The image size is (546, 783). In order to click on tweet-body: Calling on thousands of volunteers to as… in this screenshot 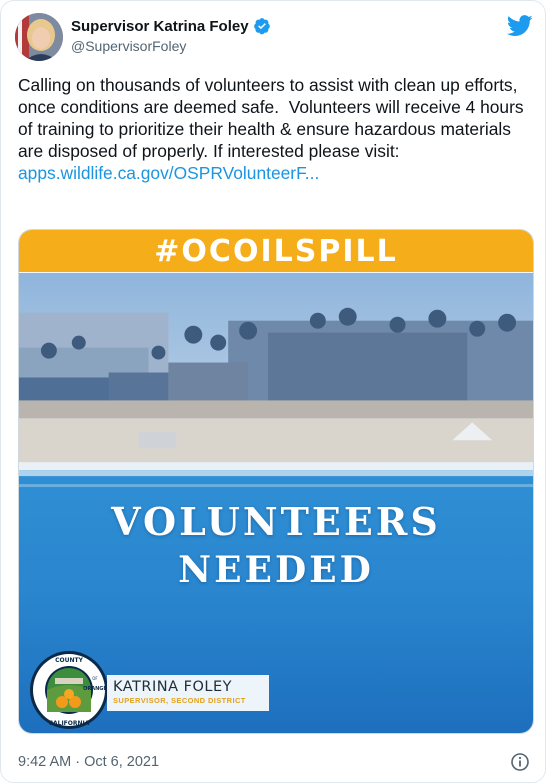, I will do `click(274, 129)`.